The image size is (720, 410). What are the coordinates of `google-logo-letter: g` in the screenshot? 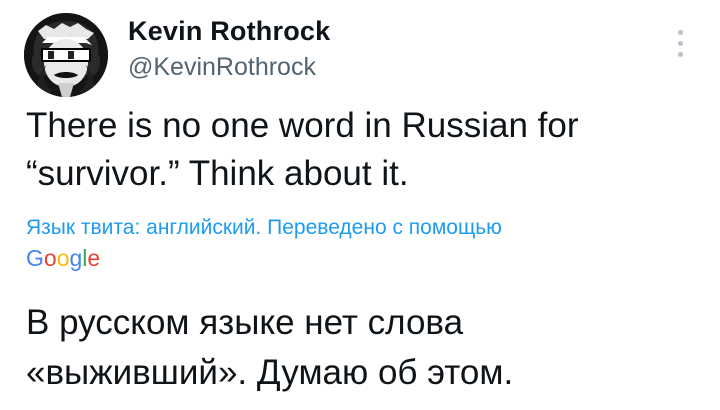 It's located at (76, 258).